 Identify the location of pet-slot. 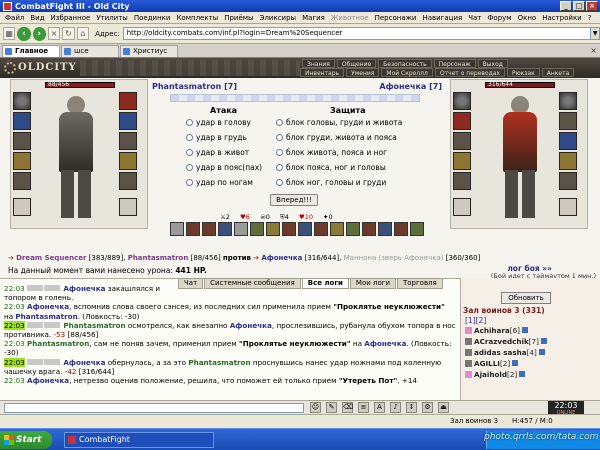
(568, 101).